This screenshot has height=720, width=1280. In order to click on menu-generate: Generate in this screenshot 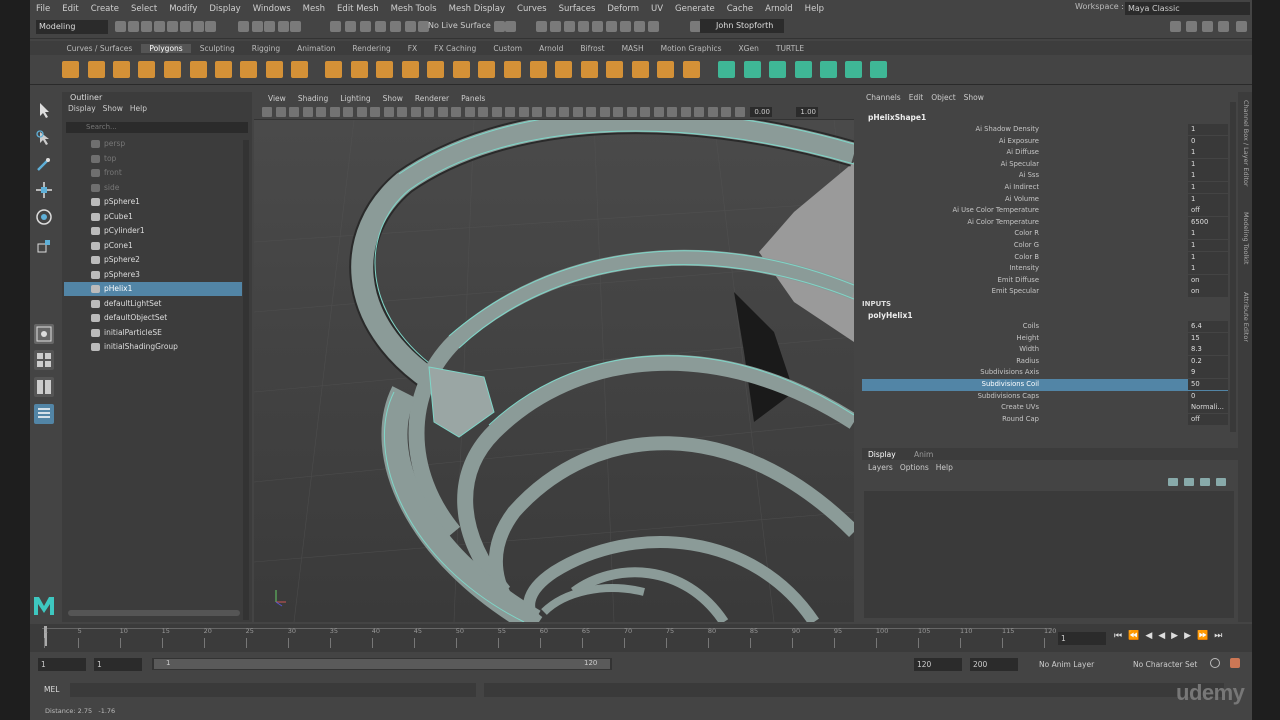, I will do `click(695, 9)`.